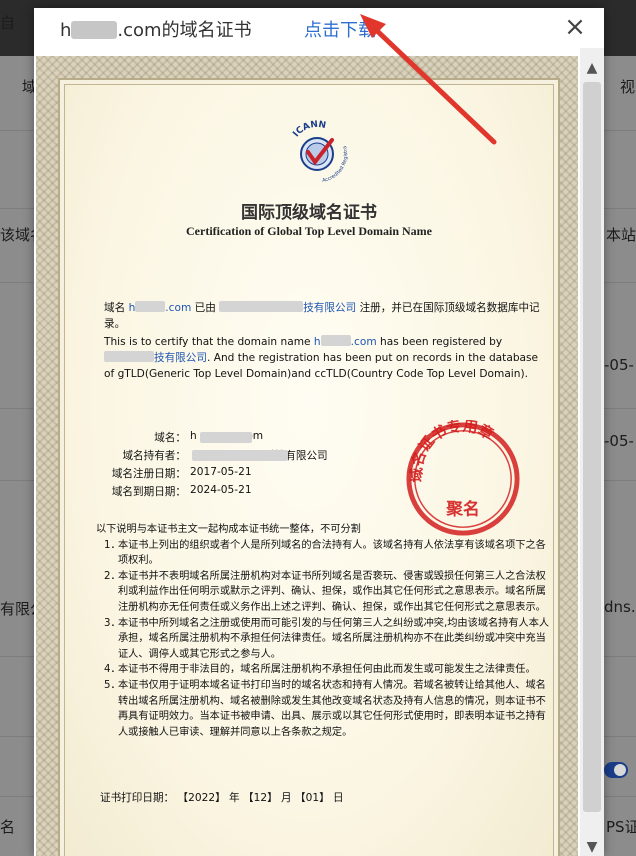  I want to click on background-text: PS证, so click(621, 827).